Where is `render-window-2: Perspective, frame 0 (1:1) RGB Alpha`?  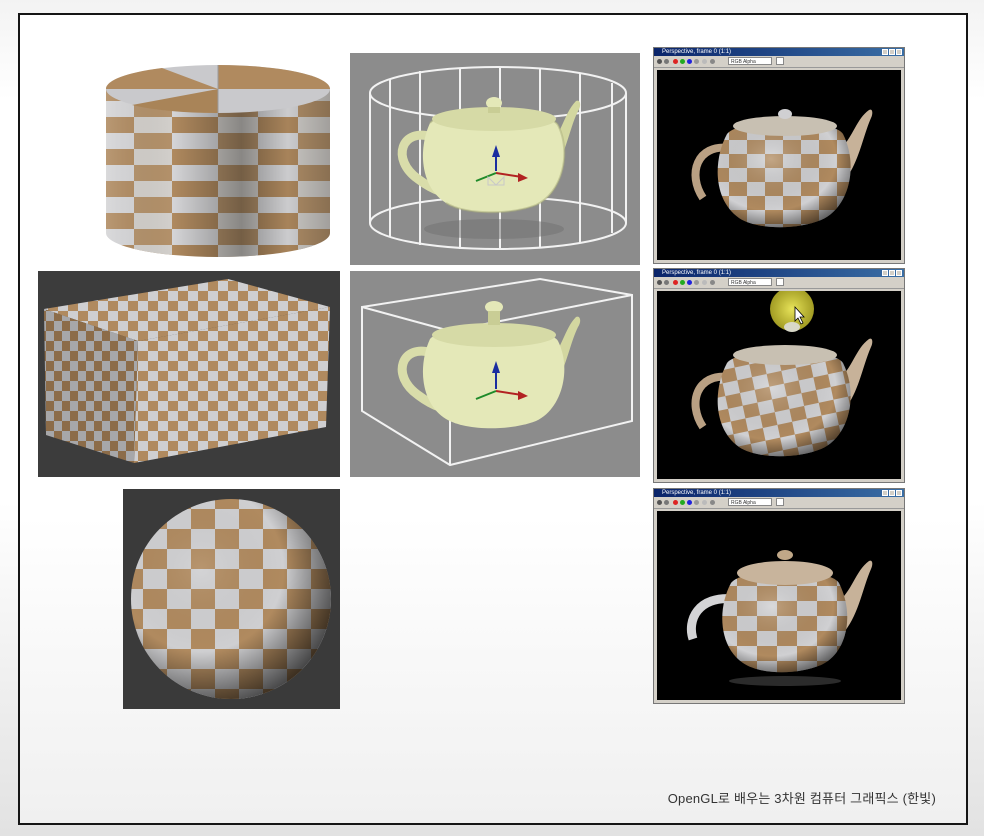 render-window-2: Perspective, frame 0 (1:1) RGB Alpha is located at coordinates (779, 375).